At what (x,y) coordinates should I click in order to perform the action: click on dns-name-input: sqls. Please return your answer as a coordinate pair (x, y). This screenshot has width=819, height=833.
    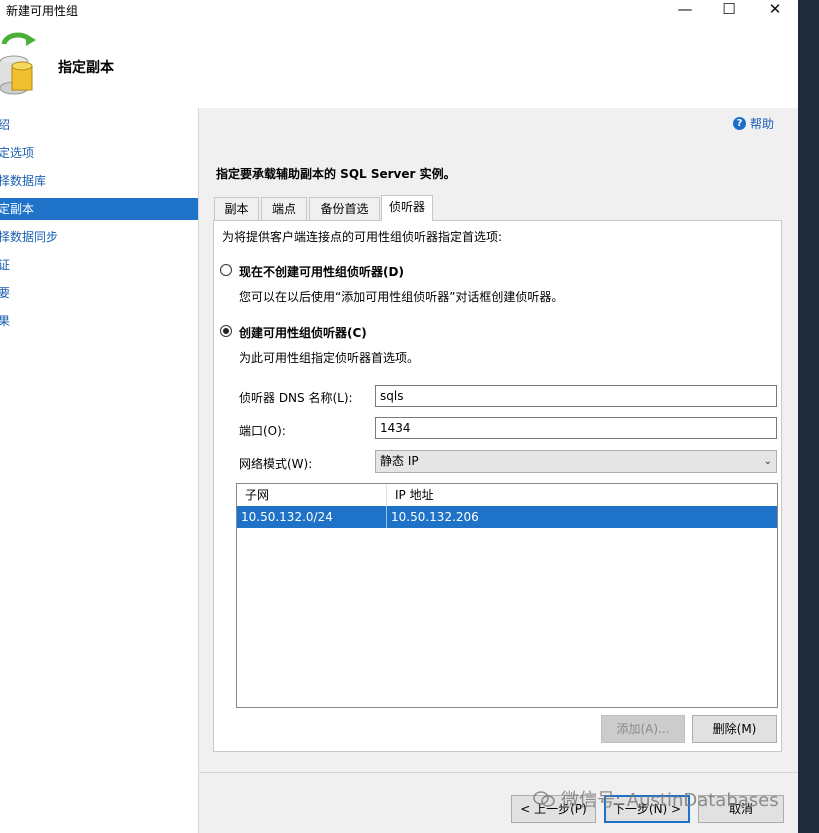
    Looking at the image, I should click on (576, 396).